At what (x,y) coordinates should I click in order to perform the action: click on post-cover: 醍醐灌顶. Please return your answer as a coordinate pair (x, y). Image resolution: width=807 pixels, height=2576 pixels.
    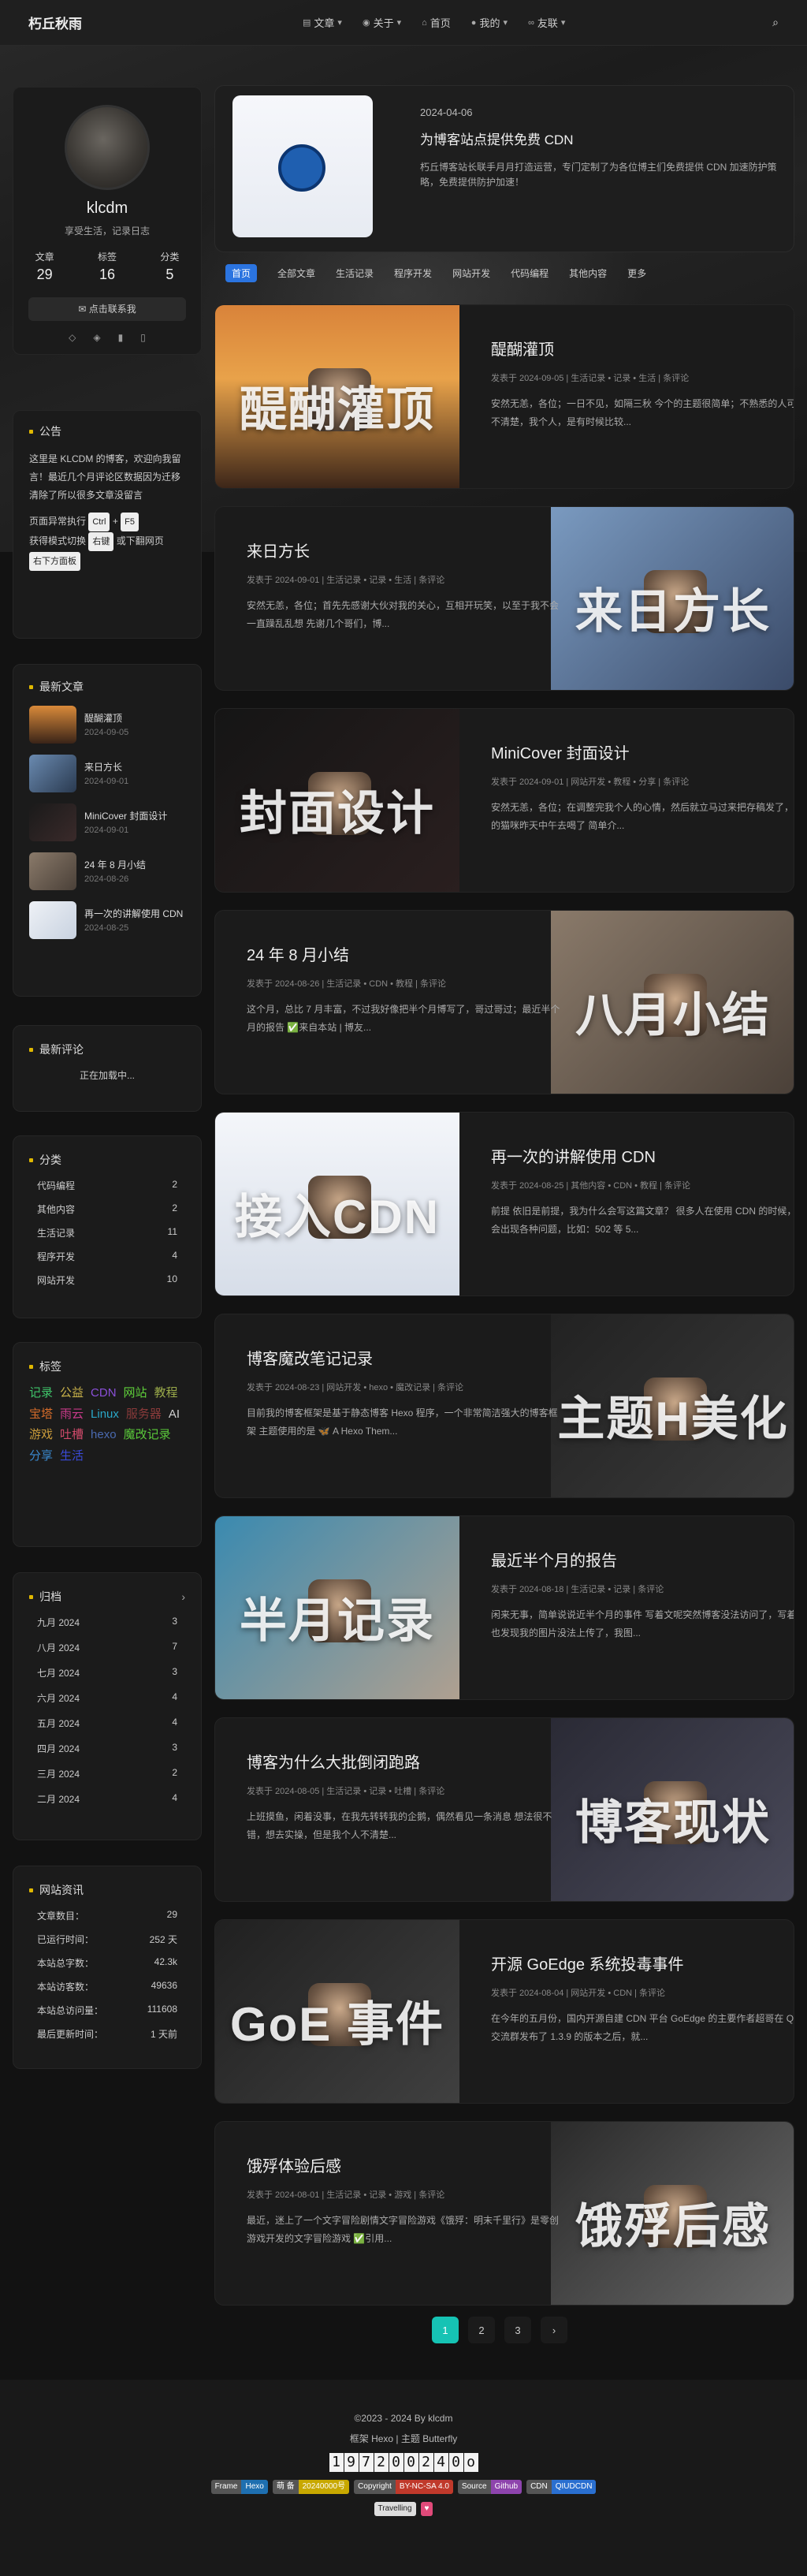
    Looking at the image, I should click on (337, 396).